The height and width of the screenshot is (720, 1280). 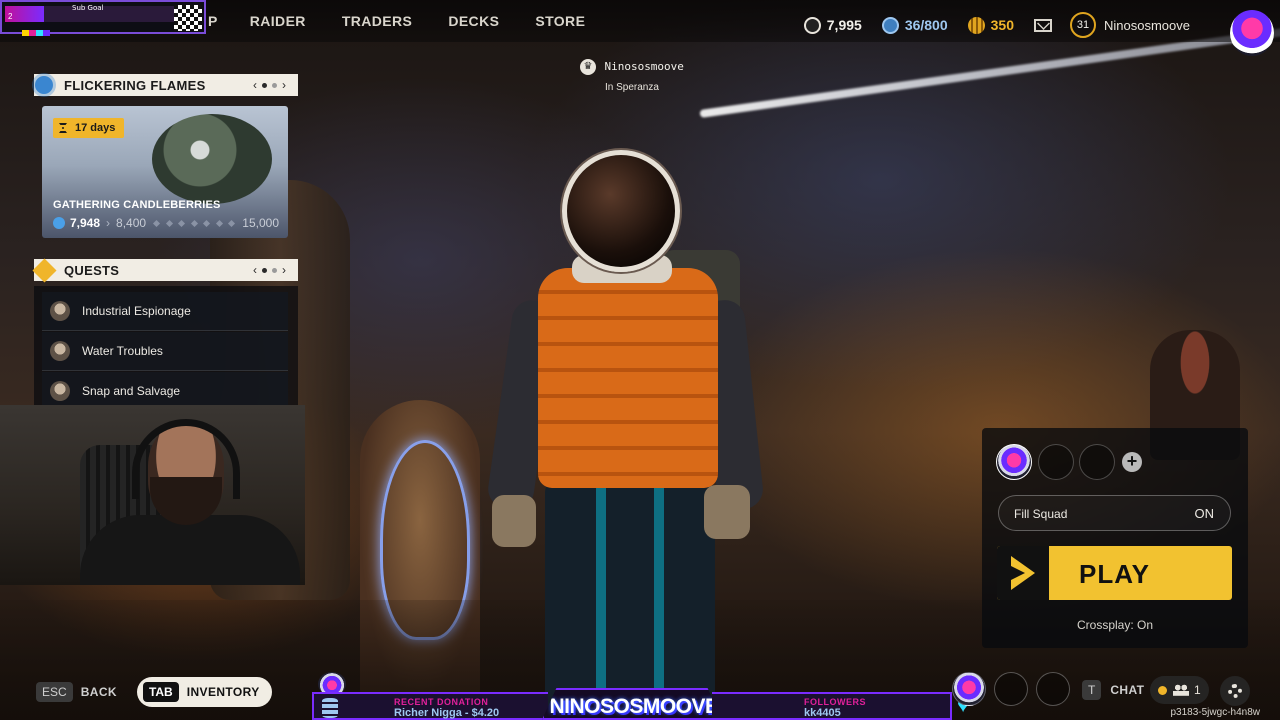 I want to click on fill-squad-label: Fill Squad, so click(x=1041, y=514).